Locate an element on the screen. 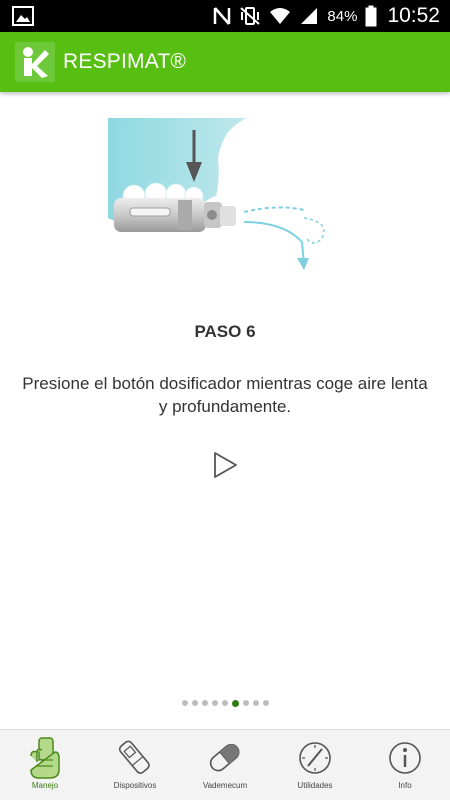 Image resolution: width=450 pixels, height=800 pixels. nav-label: Utilidades is located at coordinates (315, 785).